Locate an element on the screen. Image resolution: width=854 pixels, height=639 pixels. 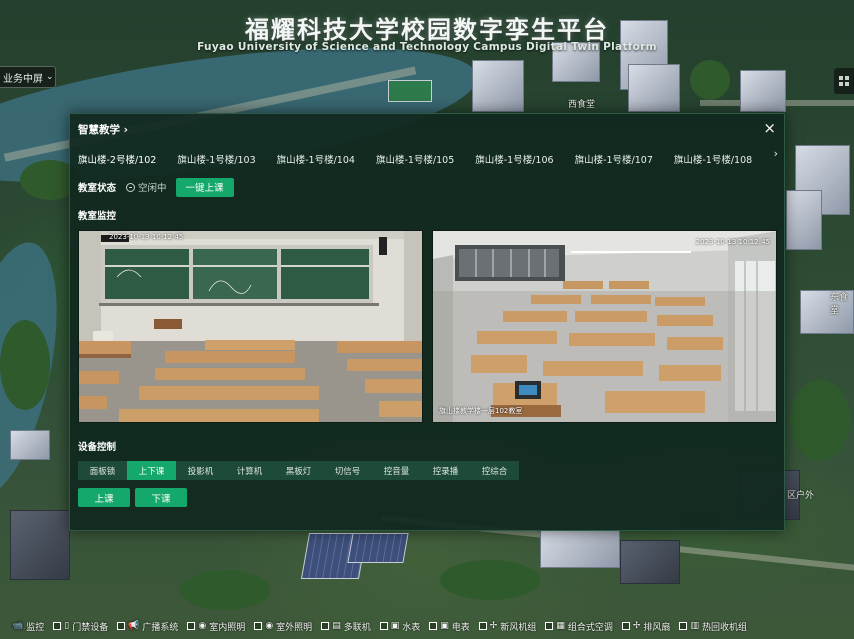
tab-blackboard-light: 黑板灯 is located at coordinates (298, 470).